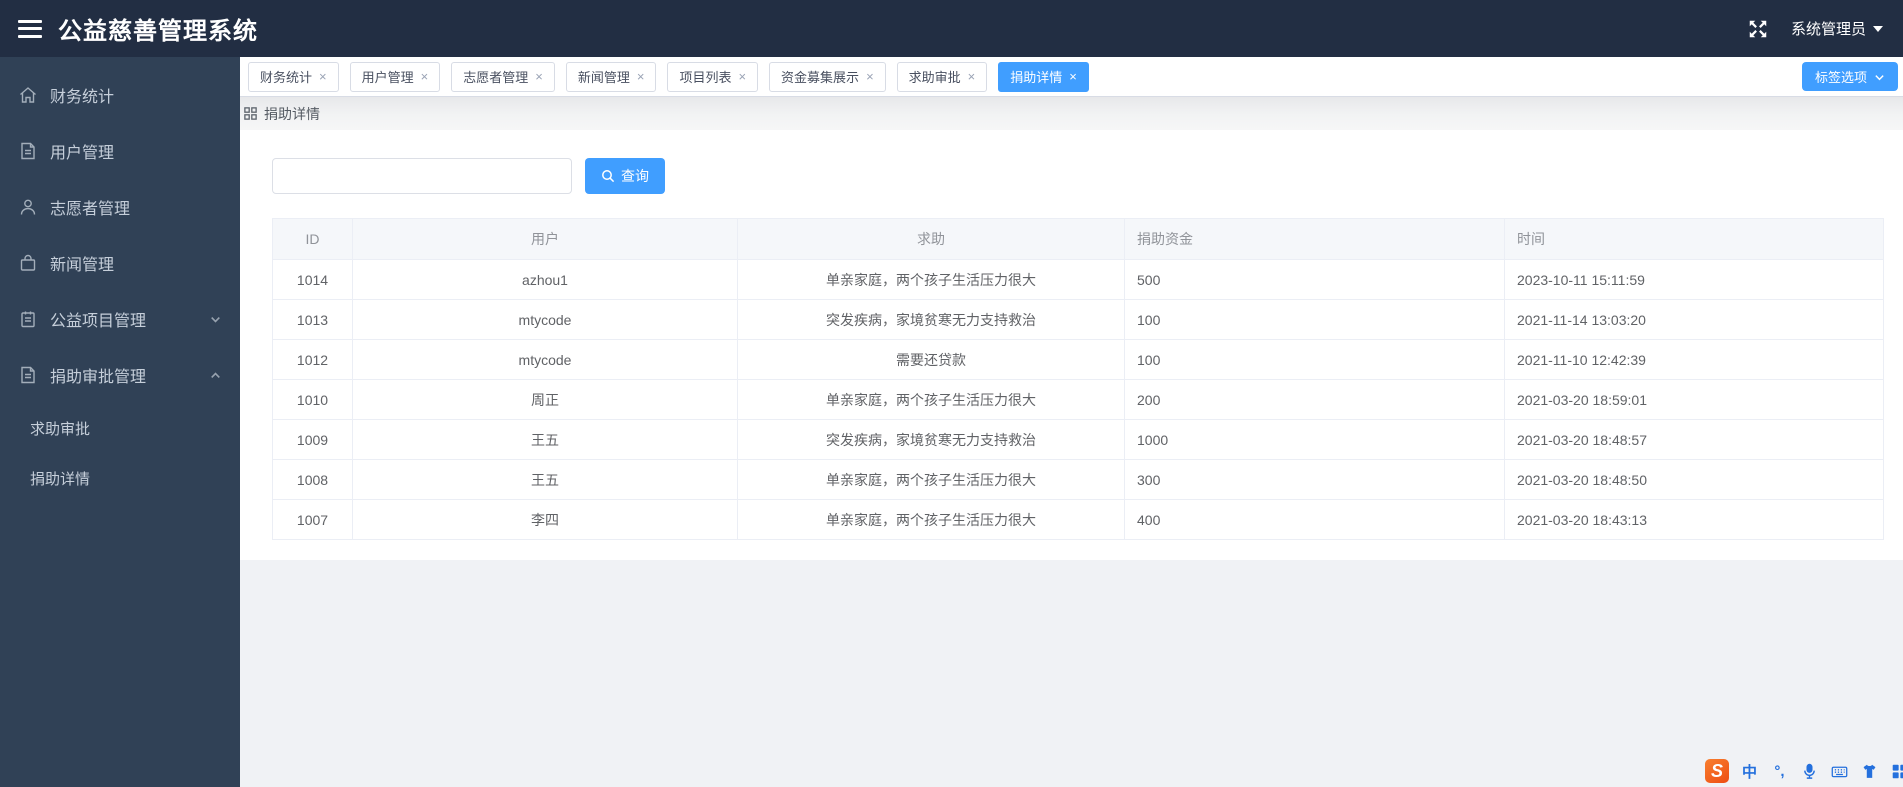 Image resolution: width=1903 pixels, height=787 pixels. What do you see at coordinates (120, 263) in the screenshot?
I see `sidebar-item-news-management: 新闻管理` at bounding box center [120, 263].